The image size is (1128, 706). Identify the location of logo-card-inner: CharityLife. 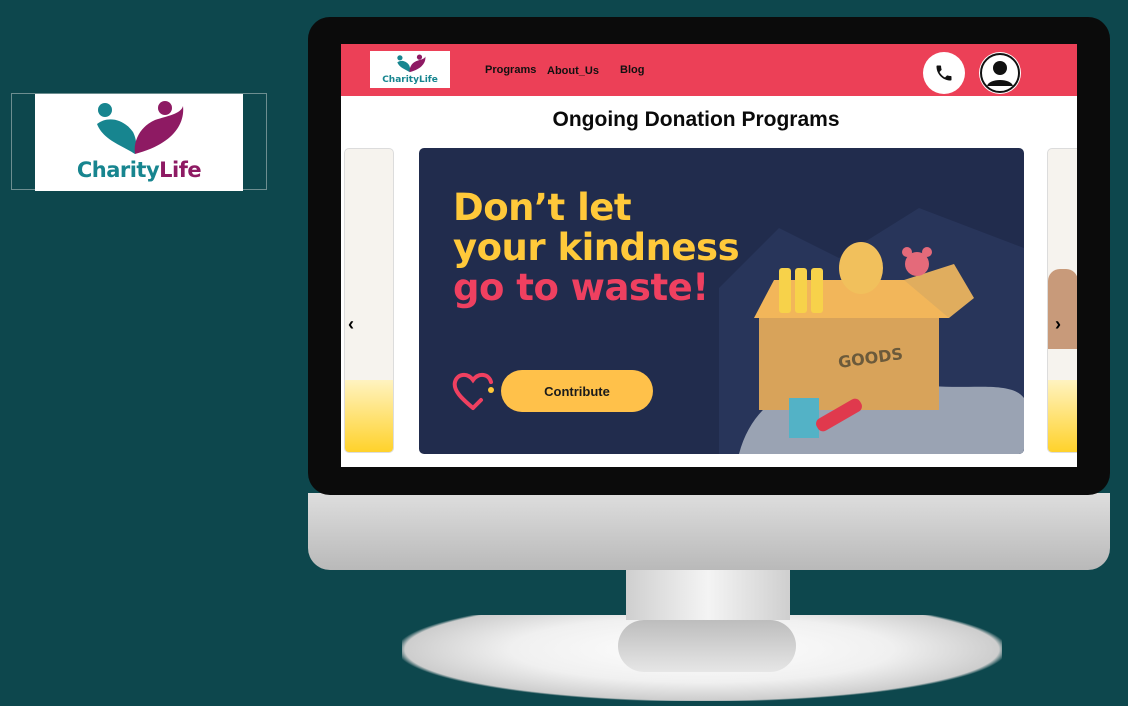
(139, 142).